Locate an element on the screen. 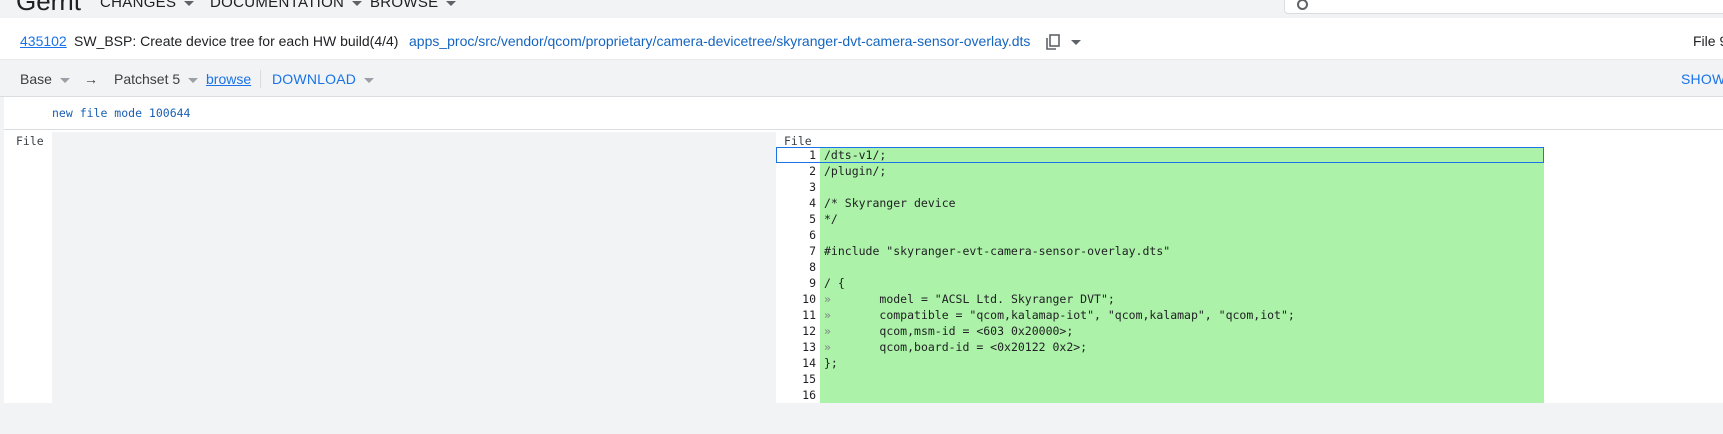 Image resolution: width=1723 pixels, height=434 pixels. code-line: /dts-v1/; is located at coordinates (855, 155).